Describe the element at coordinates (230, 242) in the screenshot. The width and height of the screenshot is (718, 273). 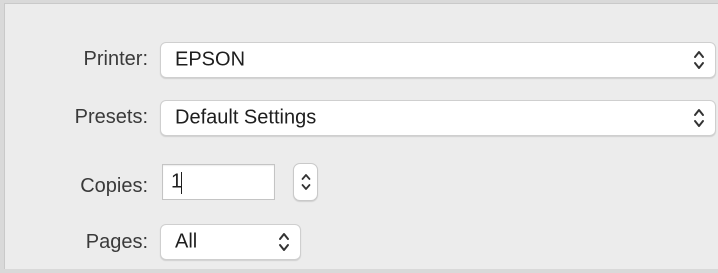
I see `pages-popup: All` at that location.